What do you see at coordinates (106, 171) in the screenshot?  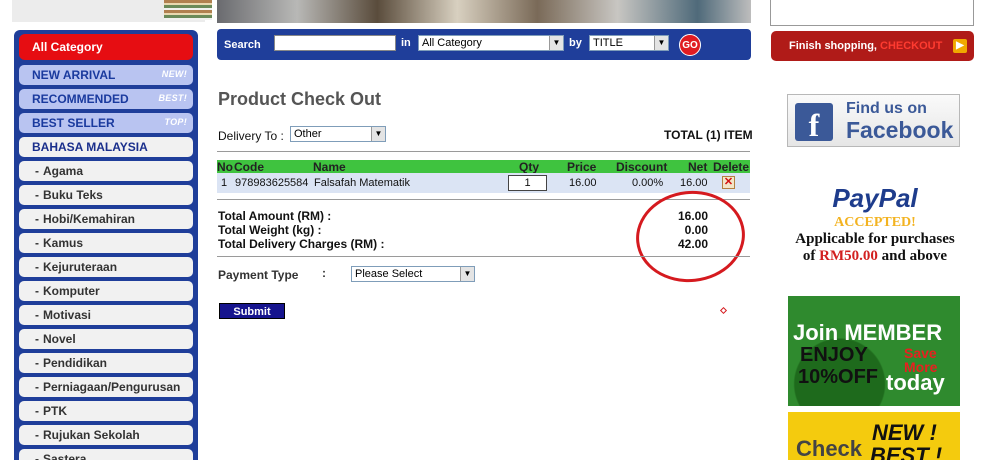 I see `sidebar-item-agama: - Agama` at bounding box center [106, 171].